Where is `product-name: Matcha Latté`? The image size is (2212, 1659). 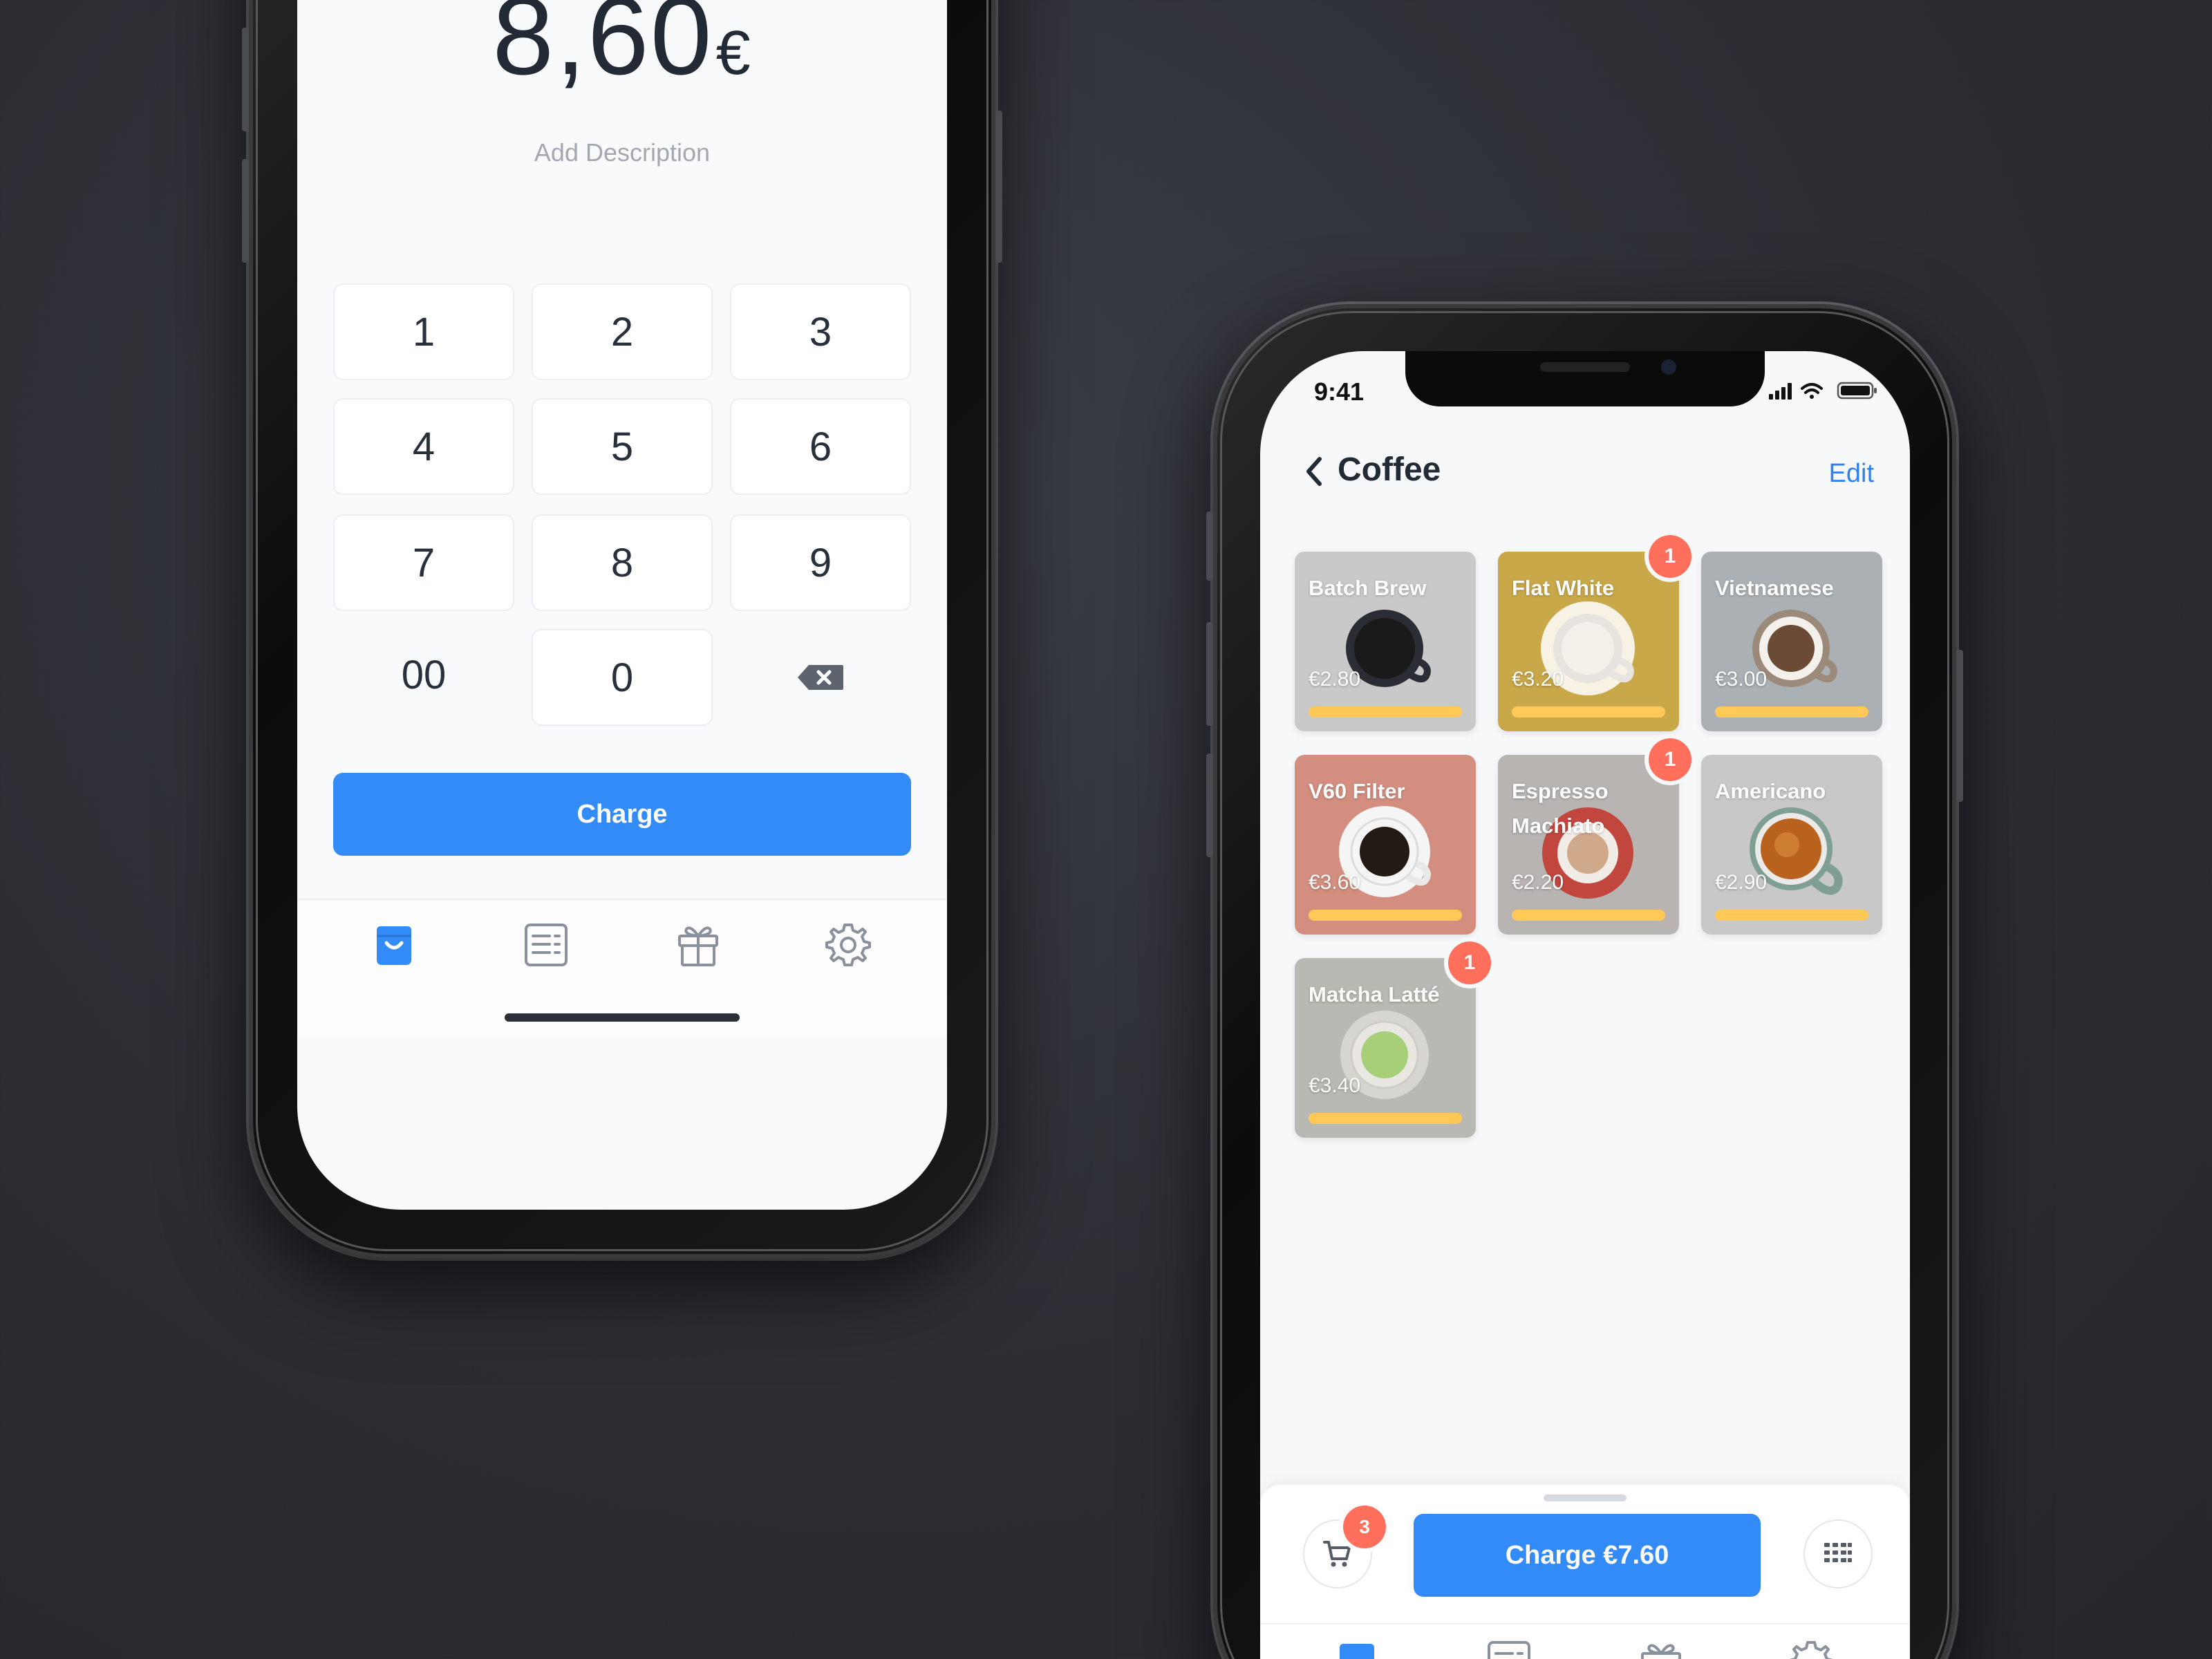
product-name: Matcha Latté is located at coordinates (1374, 994).